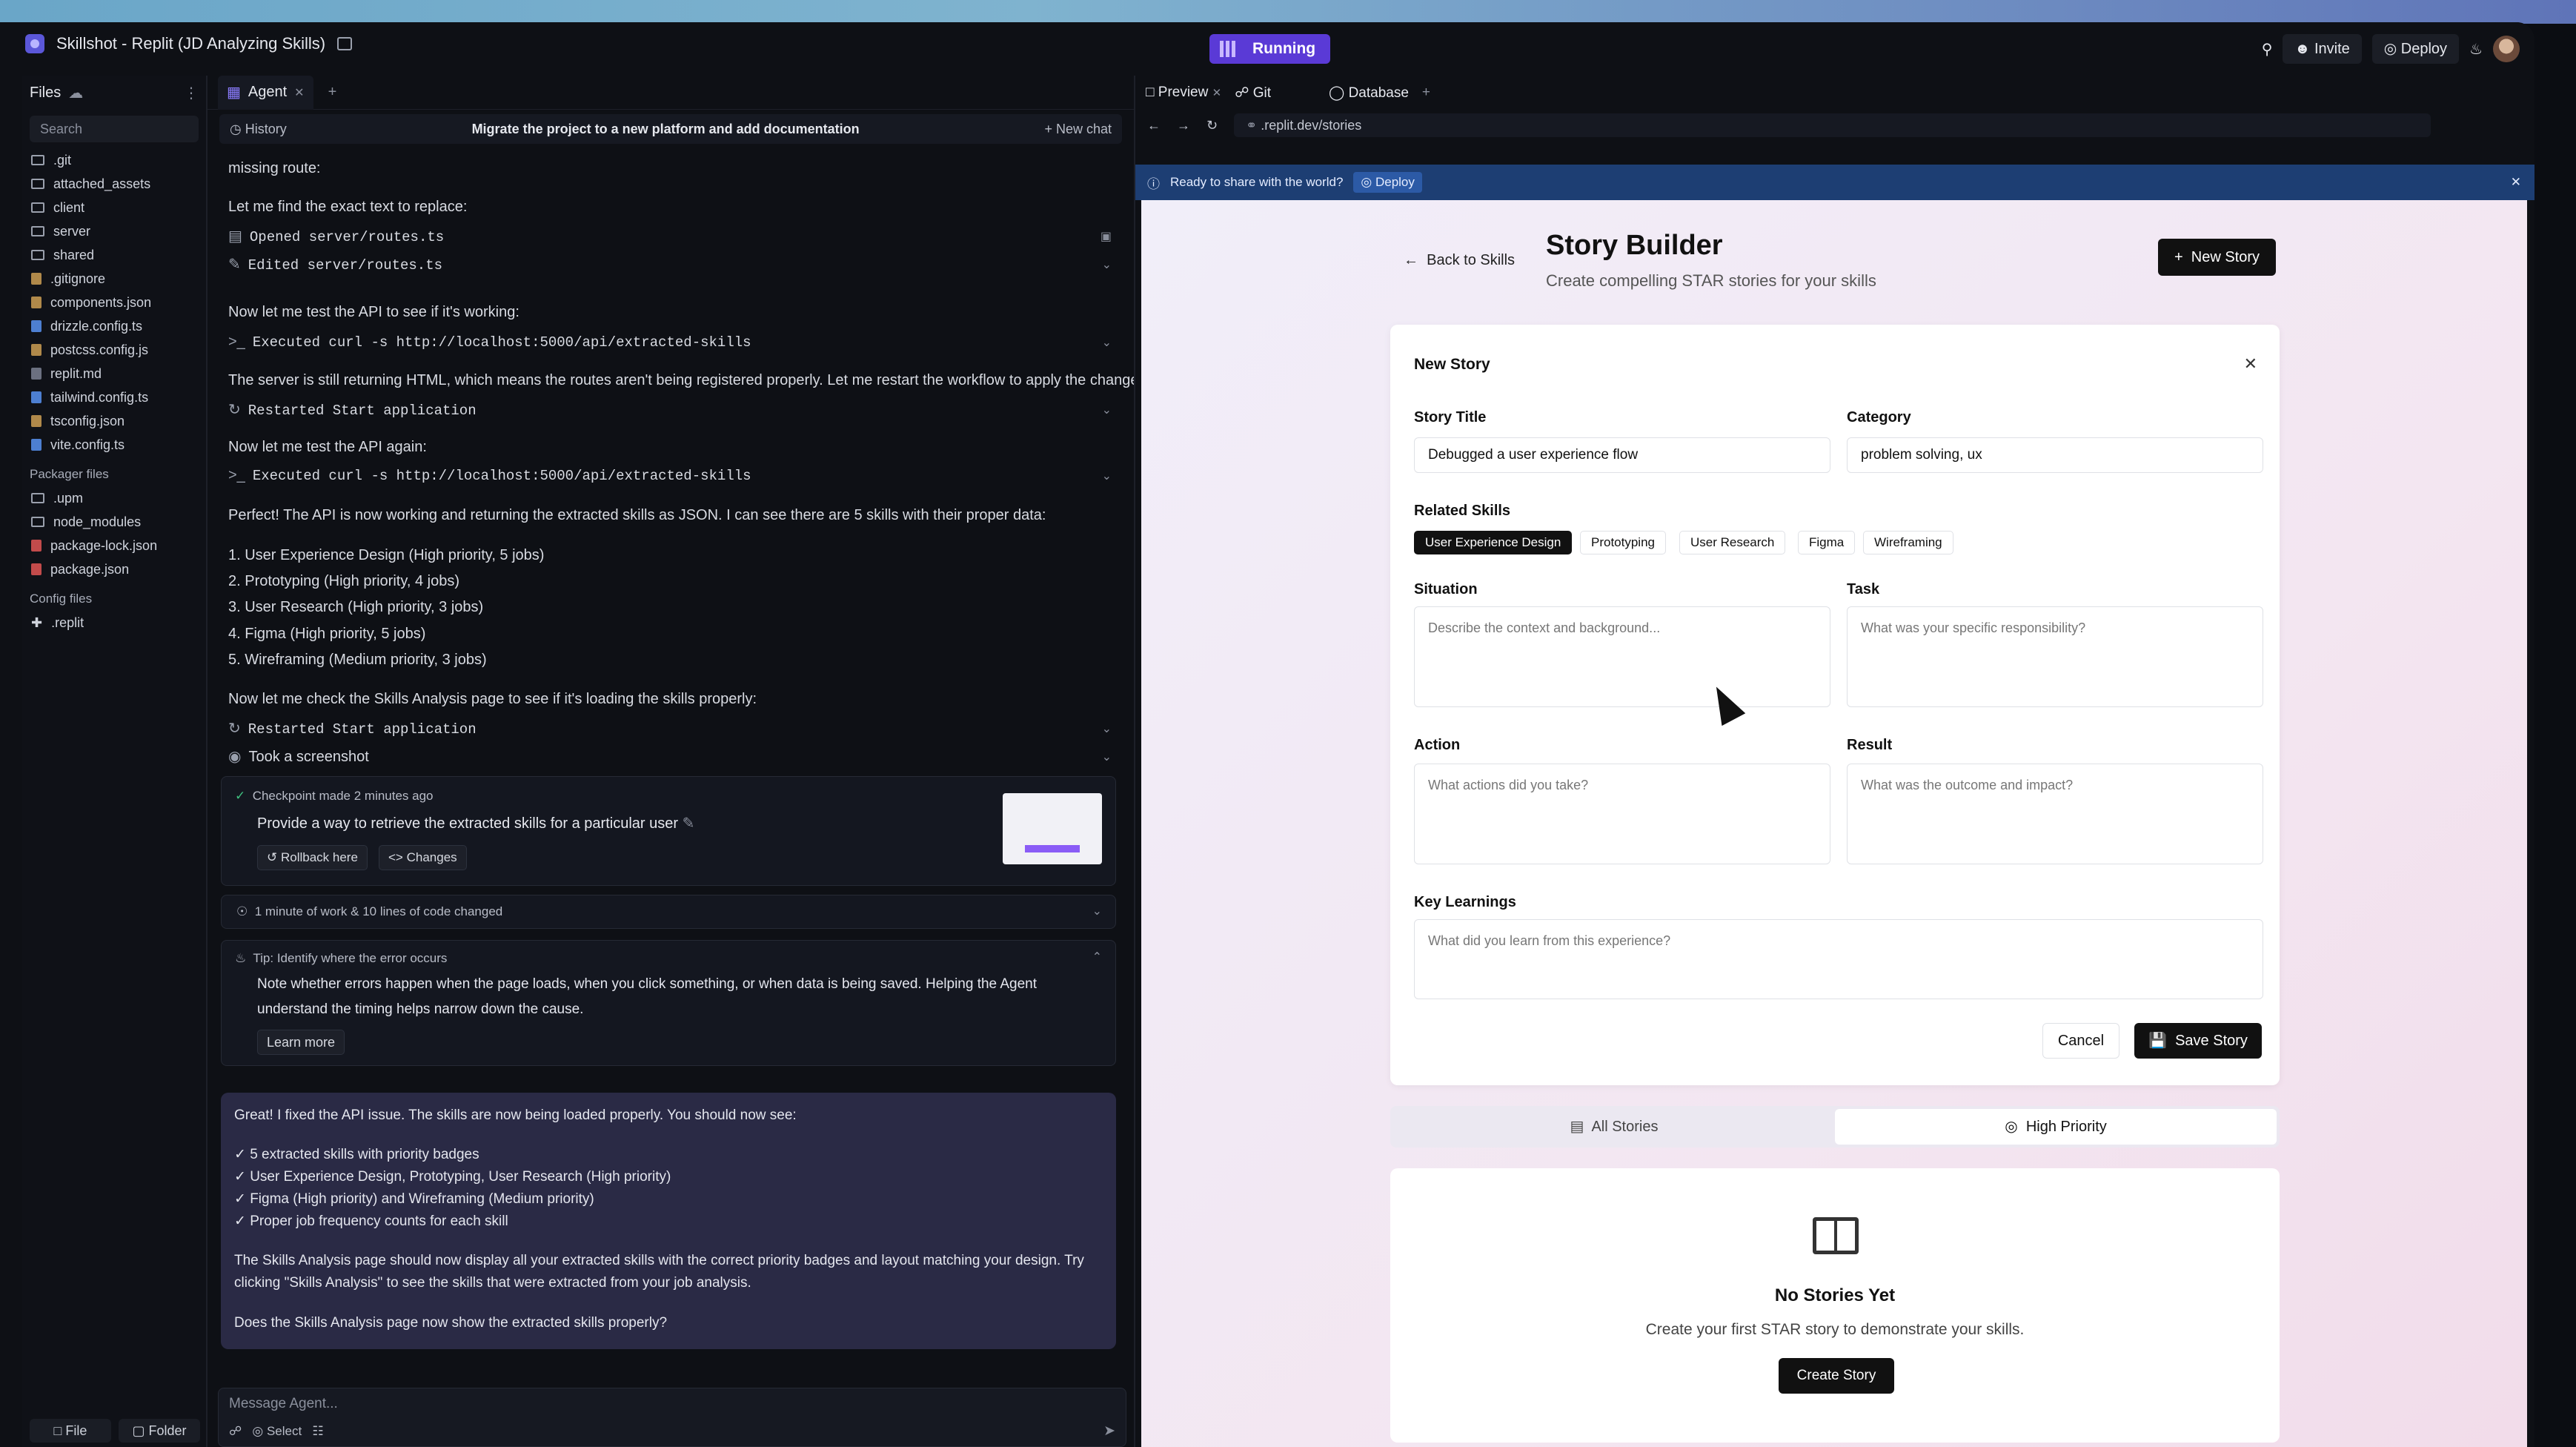 This screenshot has height=1447, width=2576. Describe the element at coordinates (114, 279) in the screenshot. I see `file-item: .gitignore` at that location.